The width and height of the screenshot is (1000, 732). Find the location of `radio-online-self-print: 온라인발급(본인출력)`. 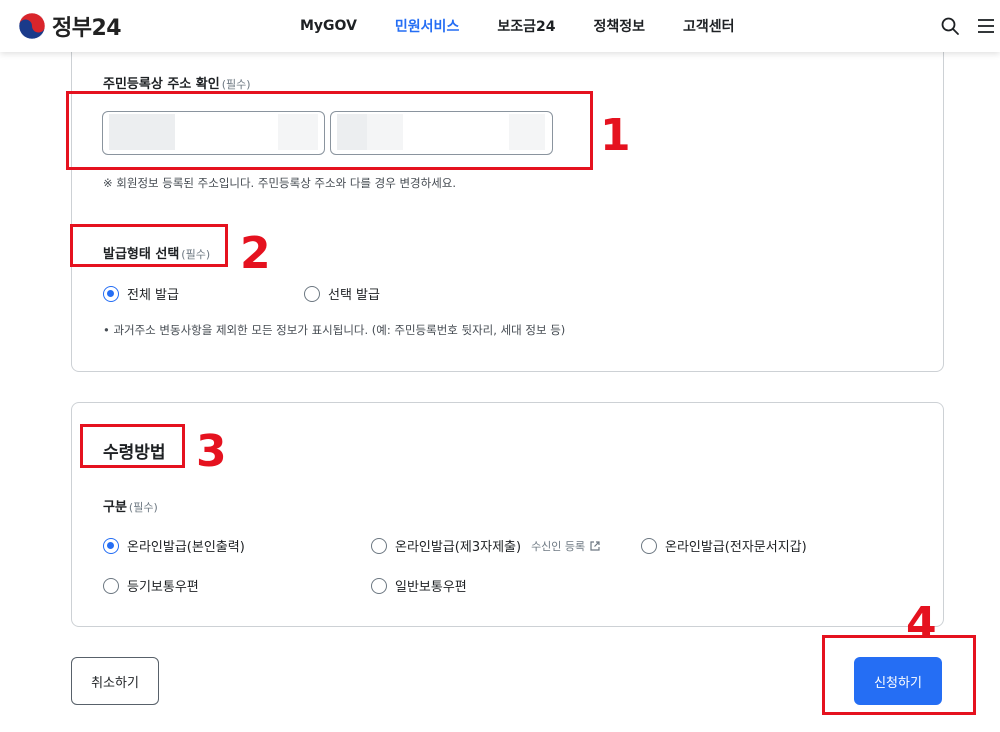

radio-online-self-print: 온라인발급(본인출력) is located at coordinates (174, 545).